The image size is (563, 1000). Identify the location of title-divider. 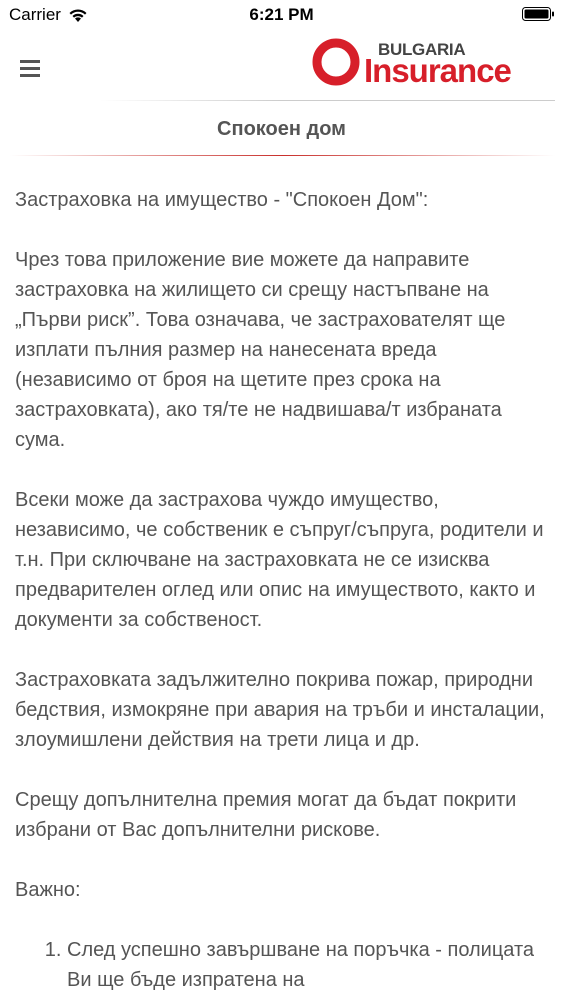
(282, 155).